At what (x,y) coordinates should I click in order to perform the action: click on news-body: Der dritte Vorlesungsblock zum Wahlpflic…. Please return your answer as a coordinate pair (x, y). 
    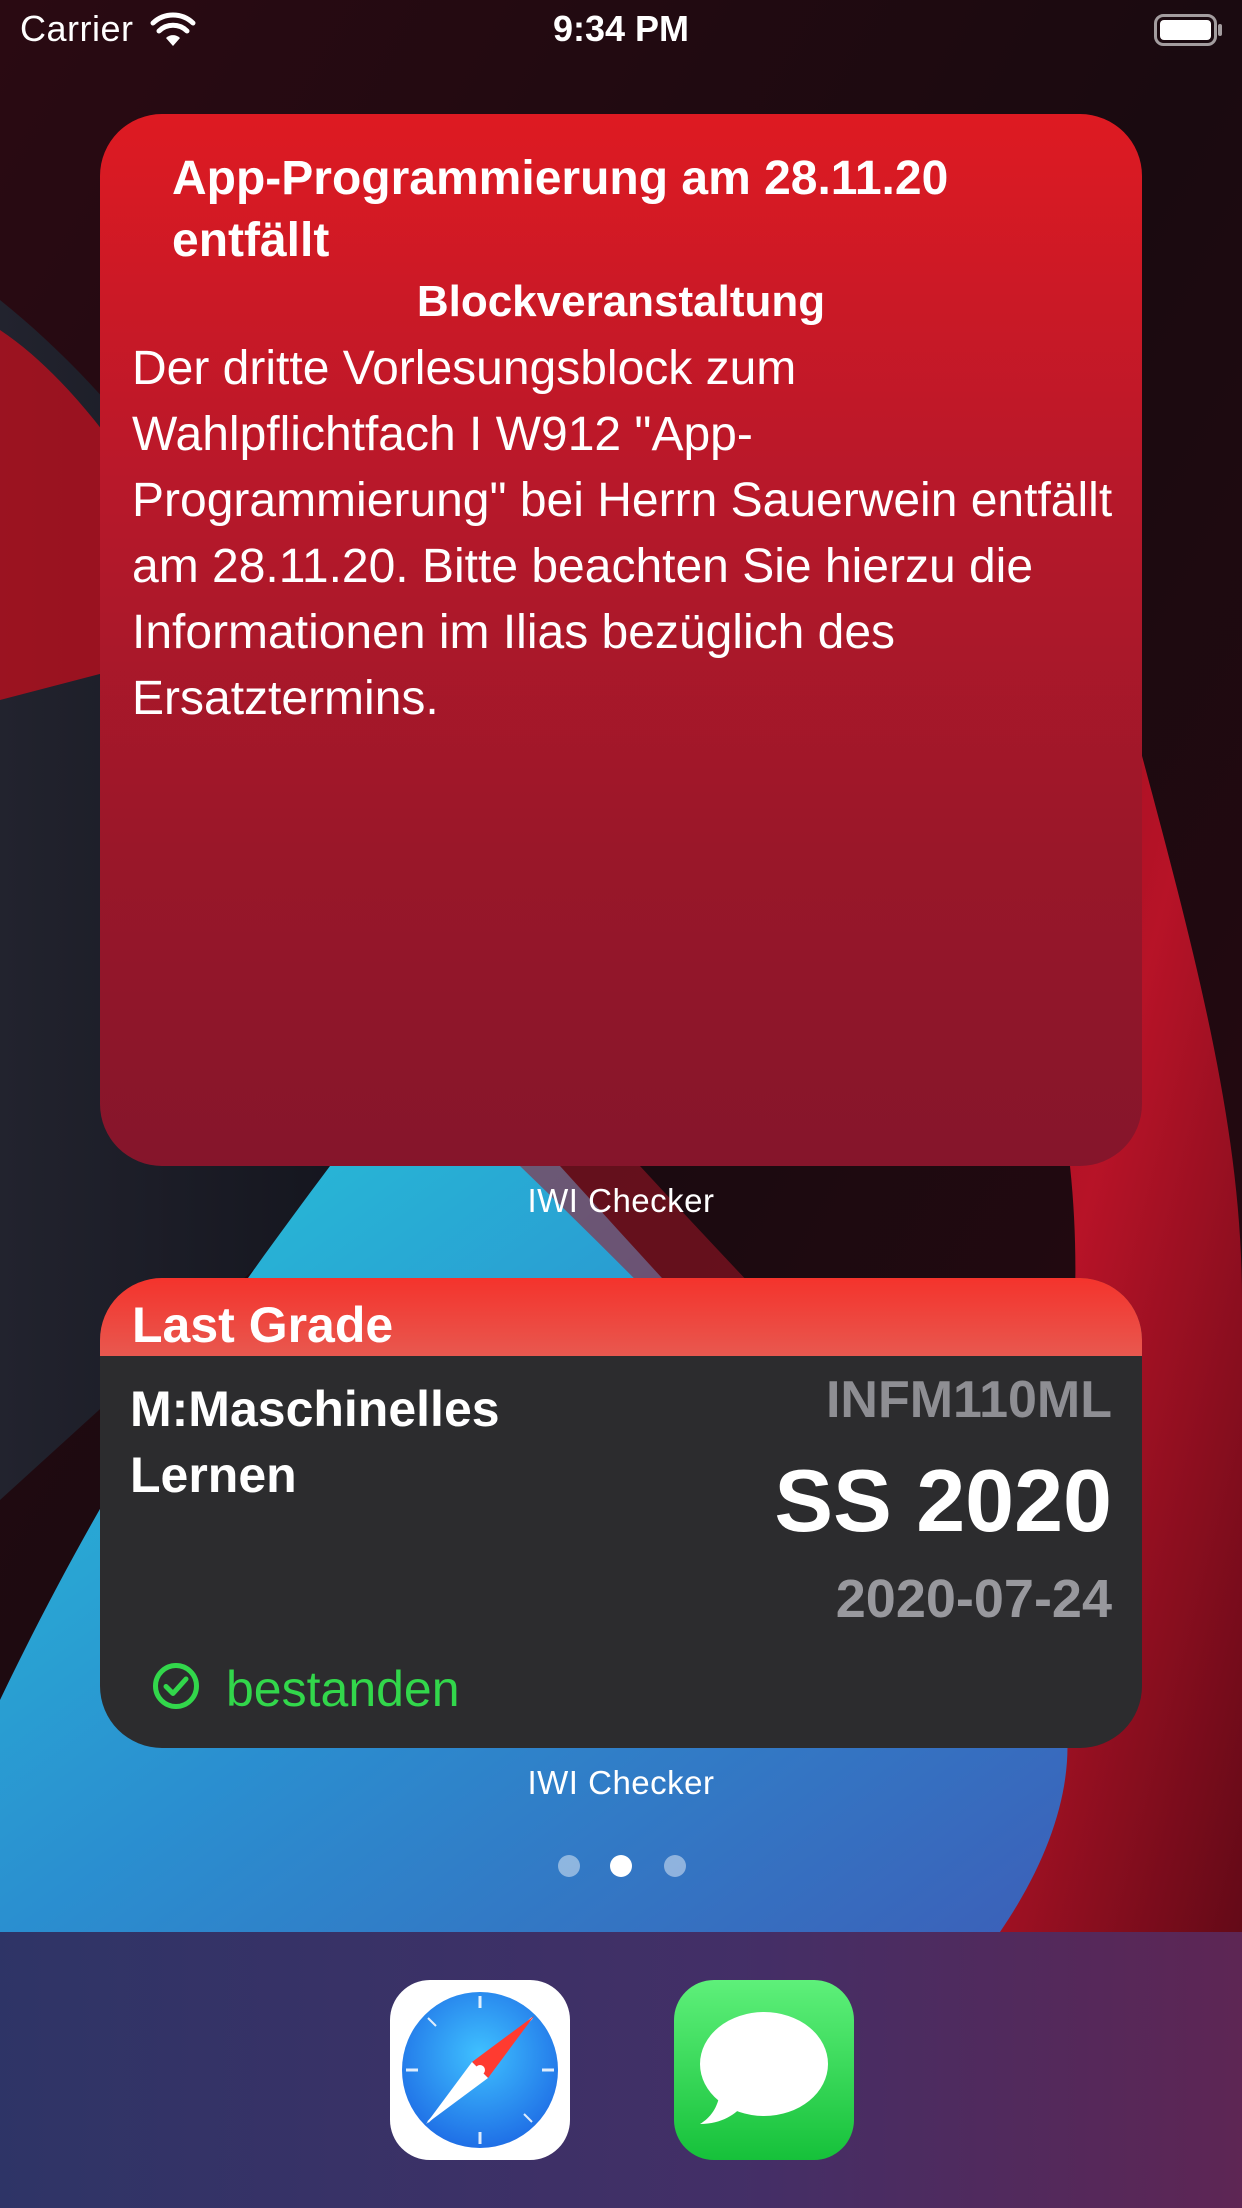
    Looking at the image, I should click on (622, 533).